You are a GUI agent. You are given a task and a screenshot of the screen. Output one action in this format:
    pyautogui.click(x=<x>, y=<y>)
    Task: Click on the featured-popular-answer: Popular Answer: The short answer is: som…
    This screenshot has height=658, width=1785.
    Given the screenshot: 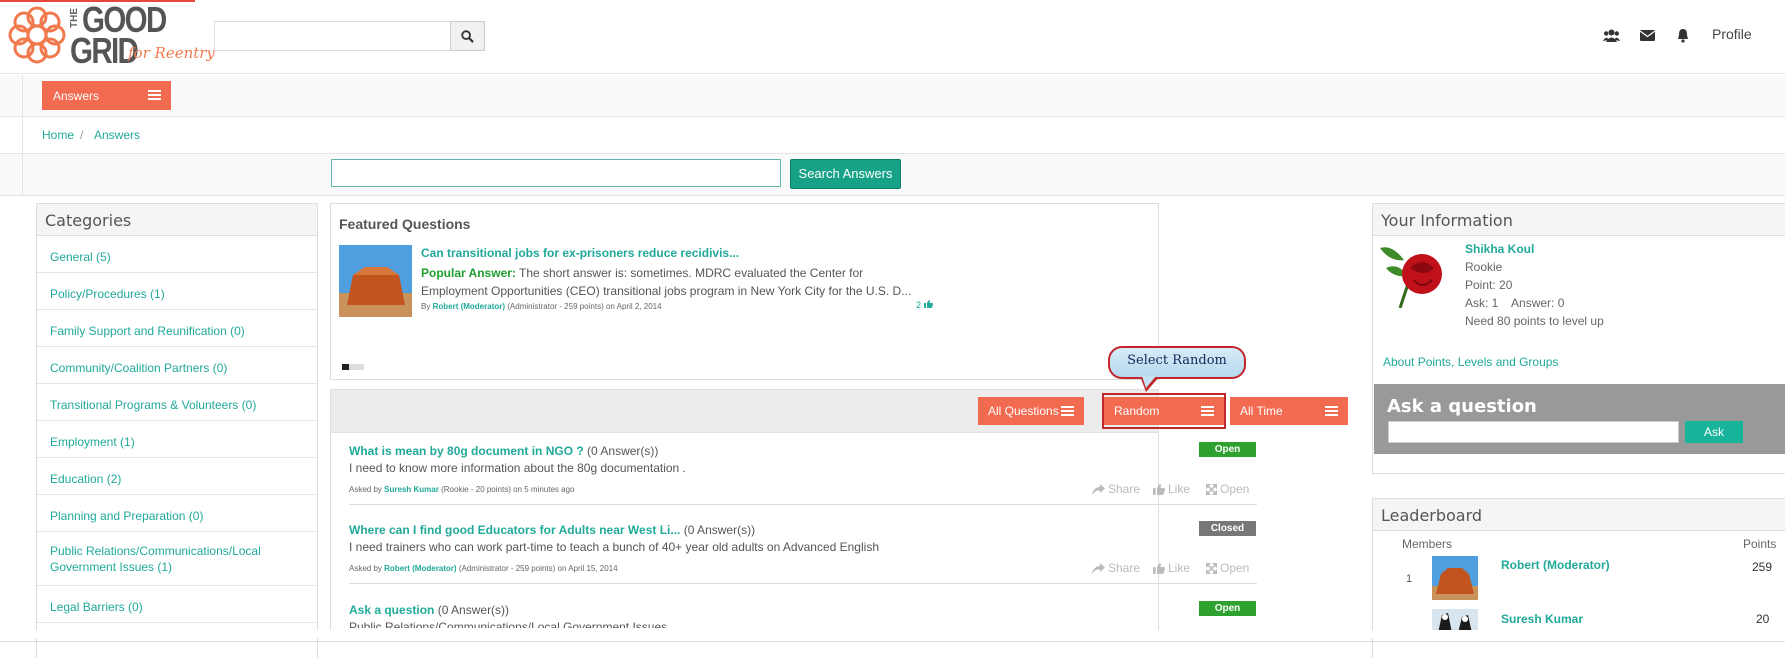 What is the action you would take?
    pyautogui.click(x=671, y=282)
    